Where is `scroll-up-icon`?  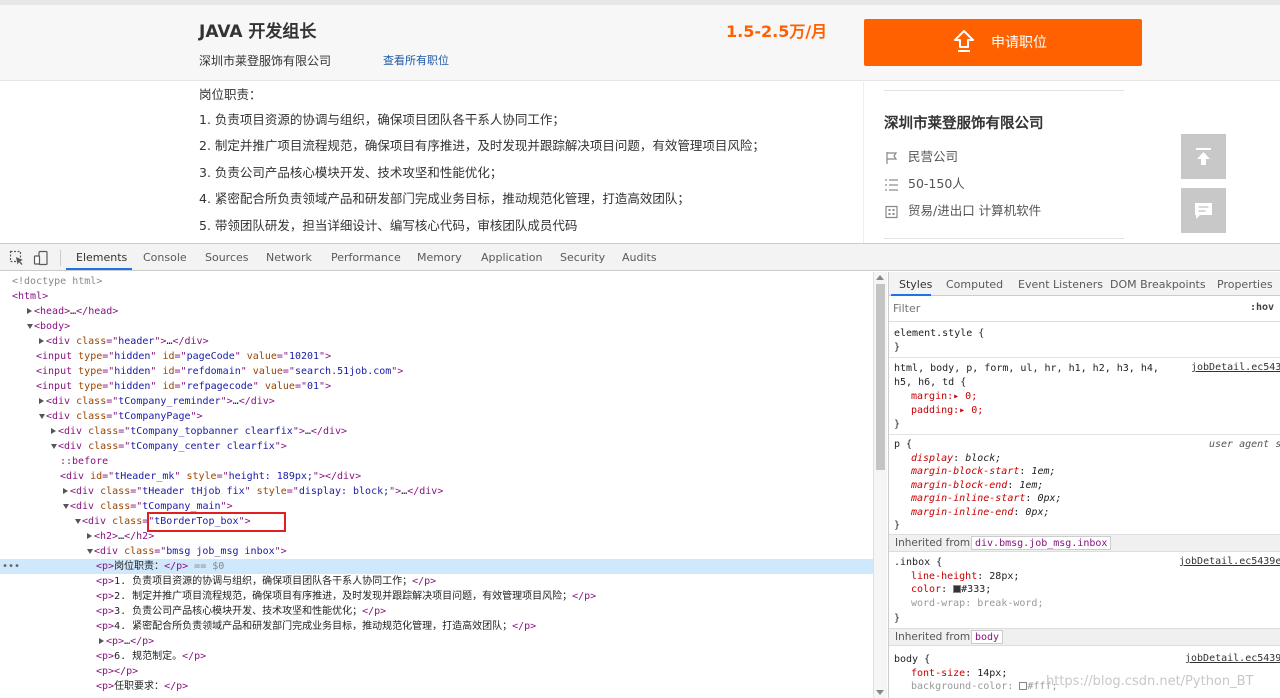 scroll-up-icon is located at coordinates (880, 277).